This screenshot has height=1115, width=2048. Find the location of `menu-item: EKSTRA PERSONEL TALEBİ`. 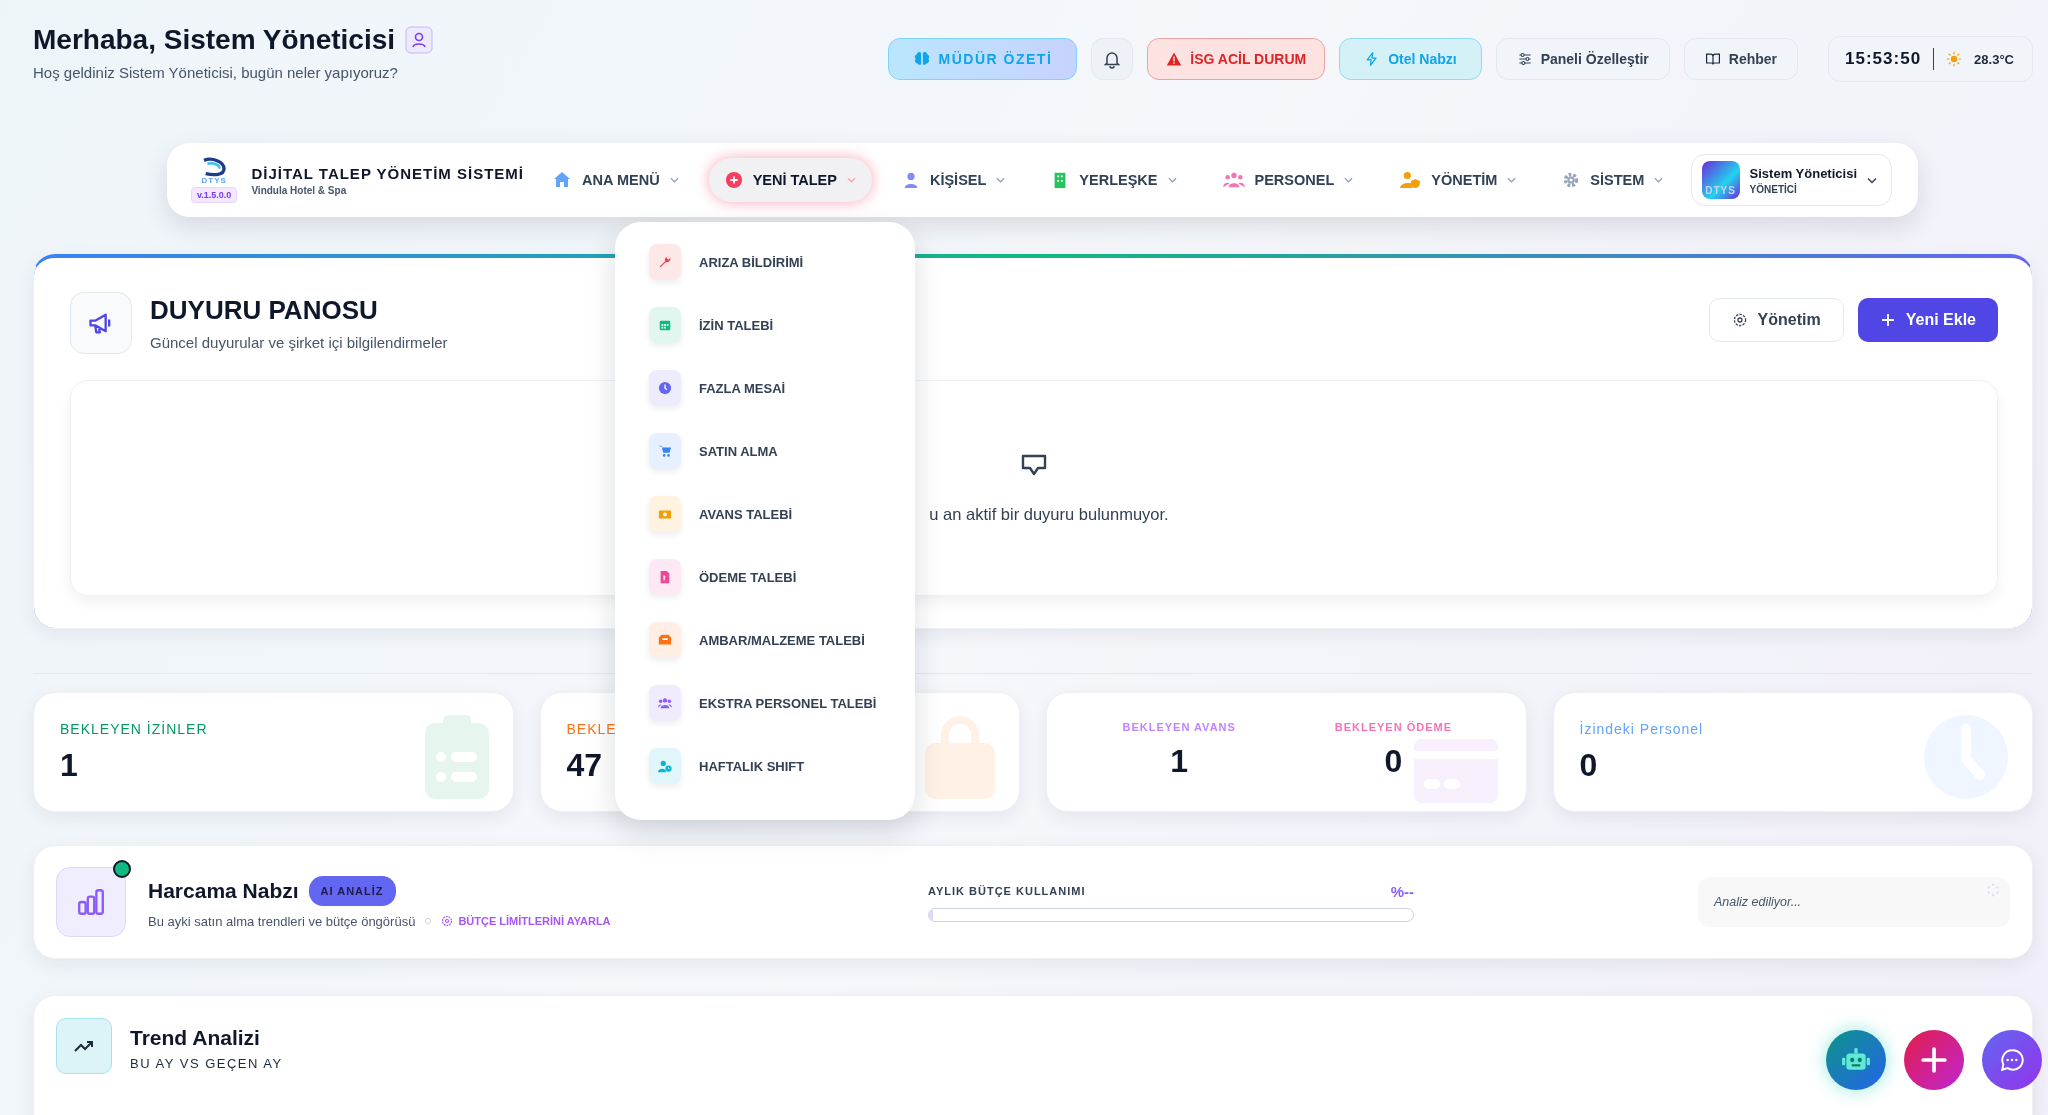

menu-item: EKSTRA PERSONEL TALEBİ is located at coordinates (782, 703).